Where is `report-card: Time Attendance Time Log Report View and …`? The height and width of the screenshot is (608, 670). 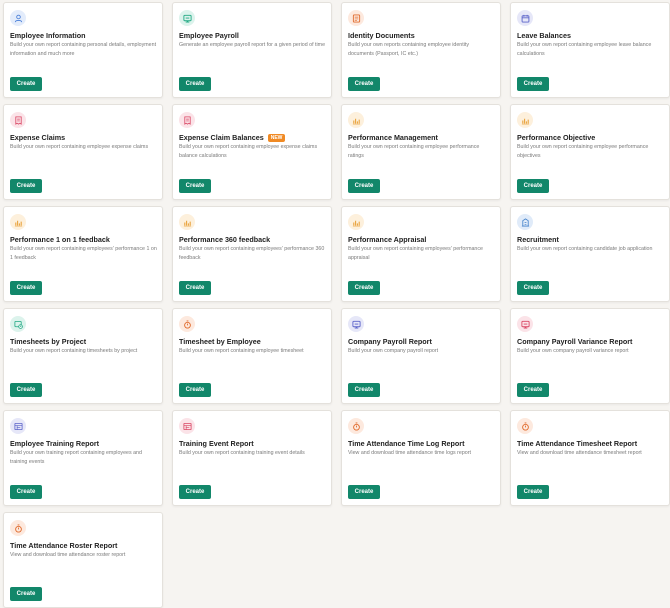
report-card: Time Attendance Time Log Report View and … is located at coordinates (421, 458).